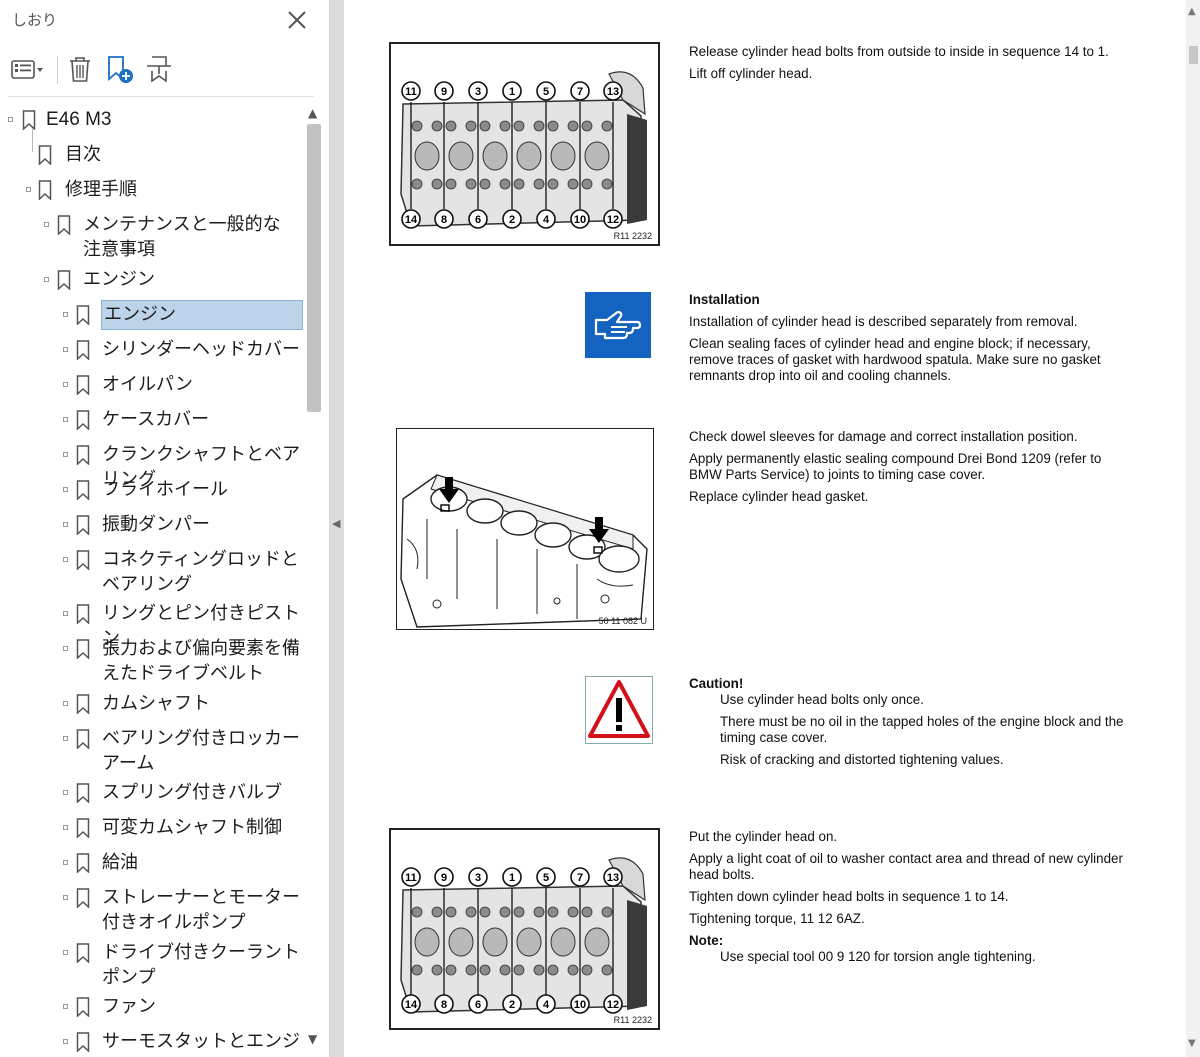 Image resolution: width=1200 pixels, height=1057 pixels. Describe the element at coordinates (80, 69) in the screenshot. I see `trash-icon` at that location.